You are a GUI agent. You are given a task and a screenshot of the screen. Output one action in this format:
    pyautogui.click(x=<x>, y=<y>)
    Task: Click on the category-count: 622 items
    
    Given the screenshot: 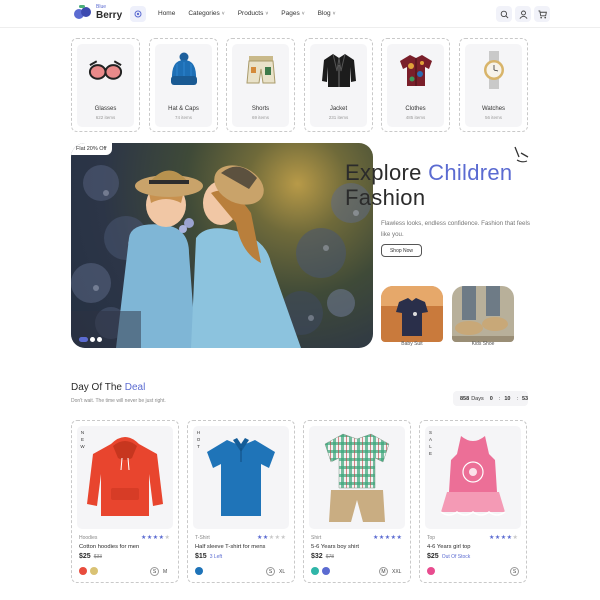 What is the action you would take?
    pyautogui.click(x=105, y=117)
    